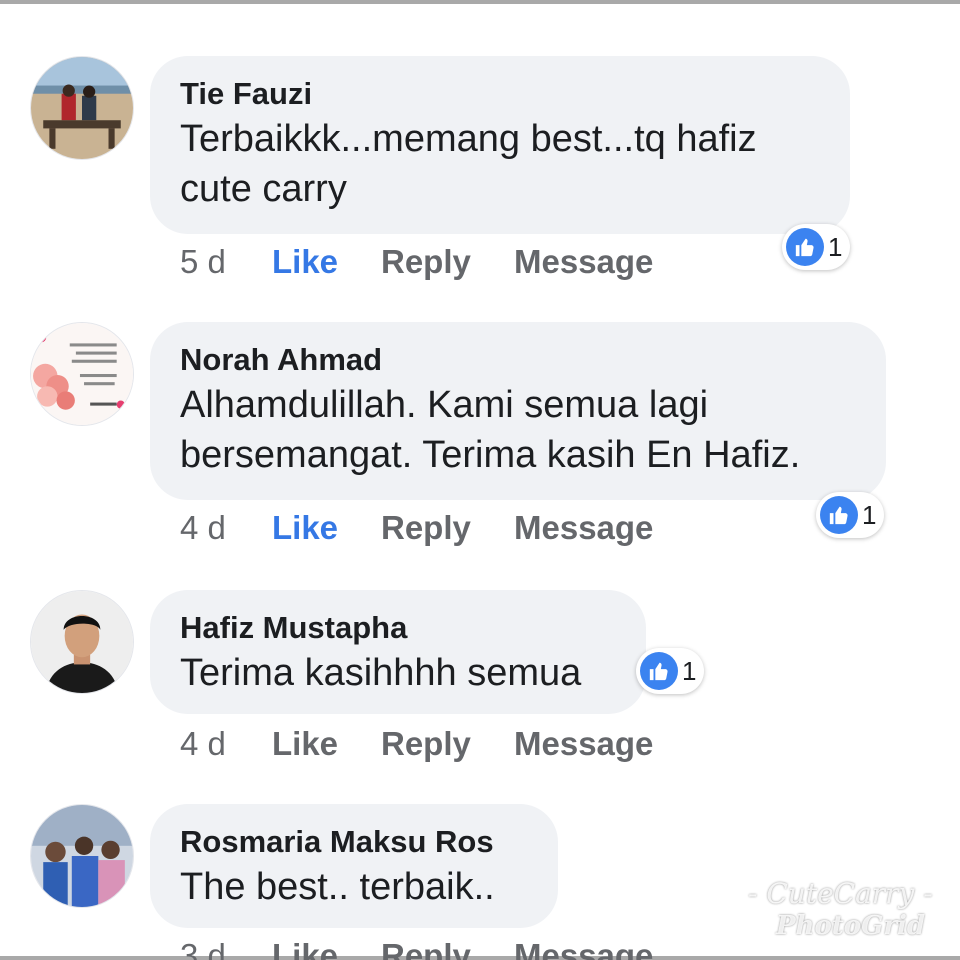  What do you see at coordinates (490, 455) in the screenshot?
I see `comment-text-line: bersemangat. Terima kasih En Hafiz.` at bounding box center [490, 455].